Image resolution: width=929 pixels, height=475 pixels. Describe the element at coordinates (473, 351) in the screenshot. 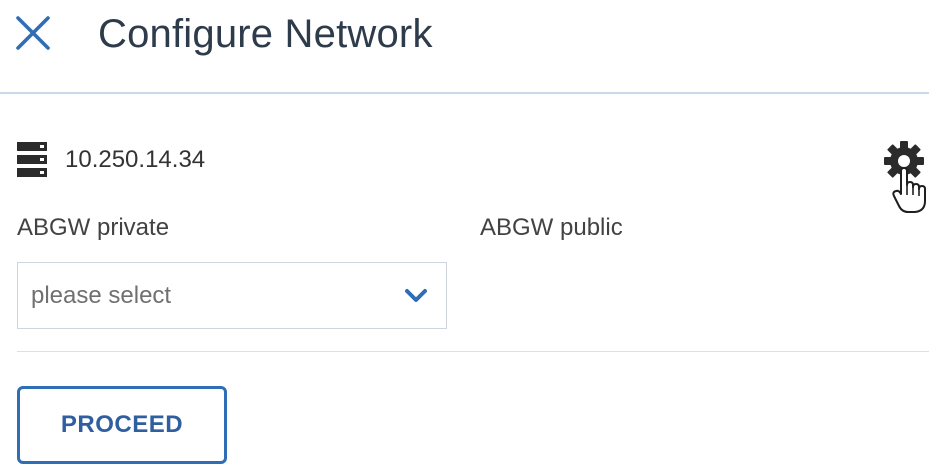

I see `section-divider` at that location.